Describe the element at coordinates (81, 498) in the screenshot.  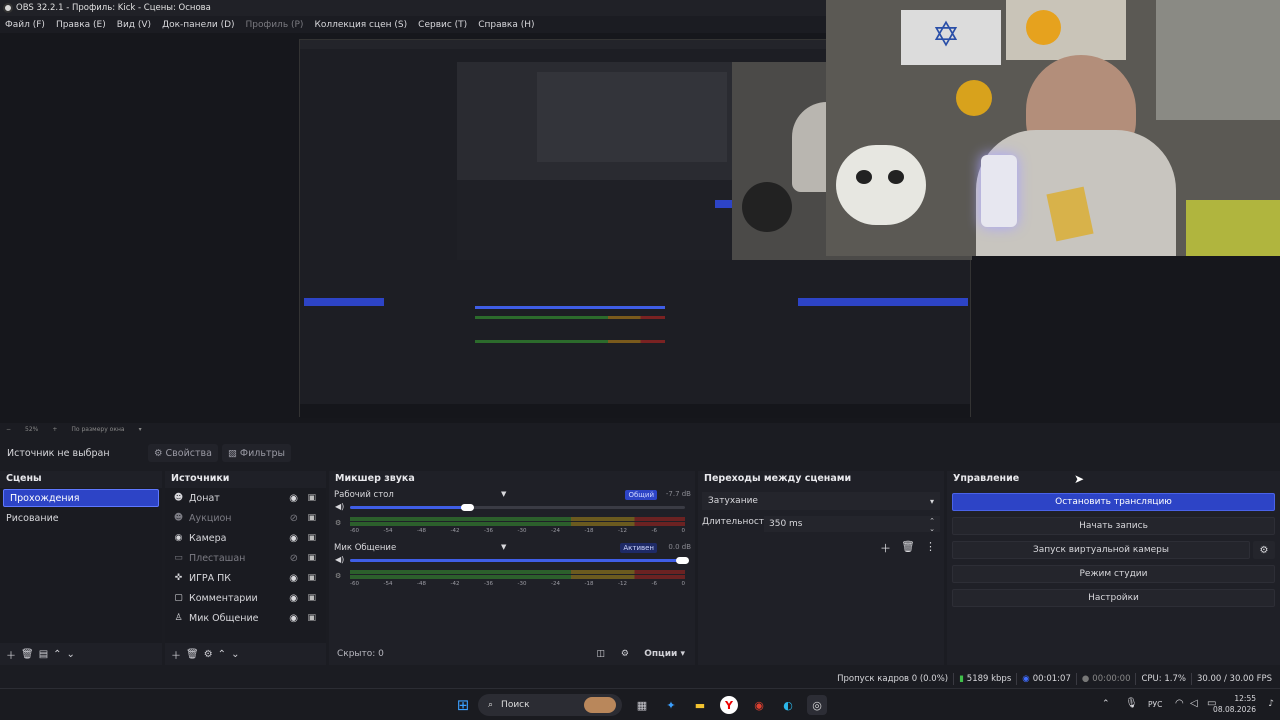
I see `scene-item: Прохождения` at that location.